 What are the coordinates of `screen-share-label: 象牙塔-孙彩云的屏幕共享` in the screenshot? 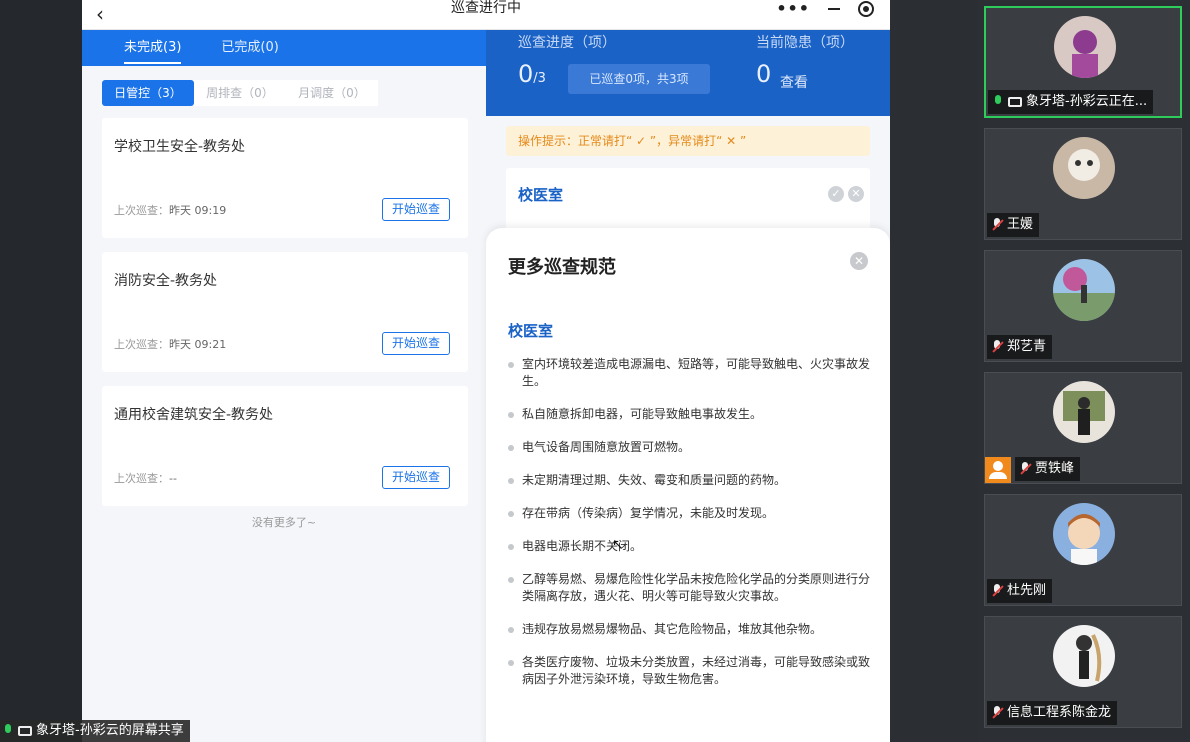 It's located at (95, 731).